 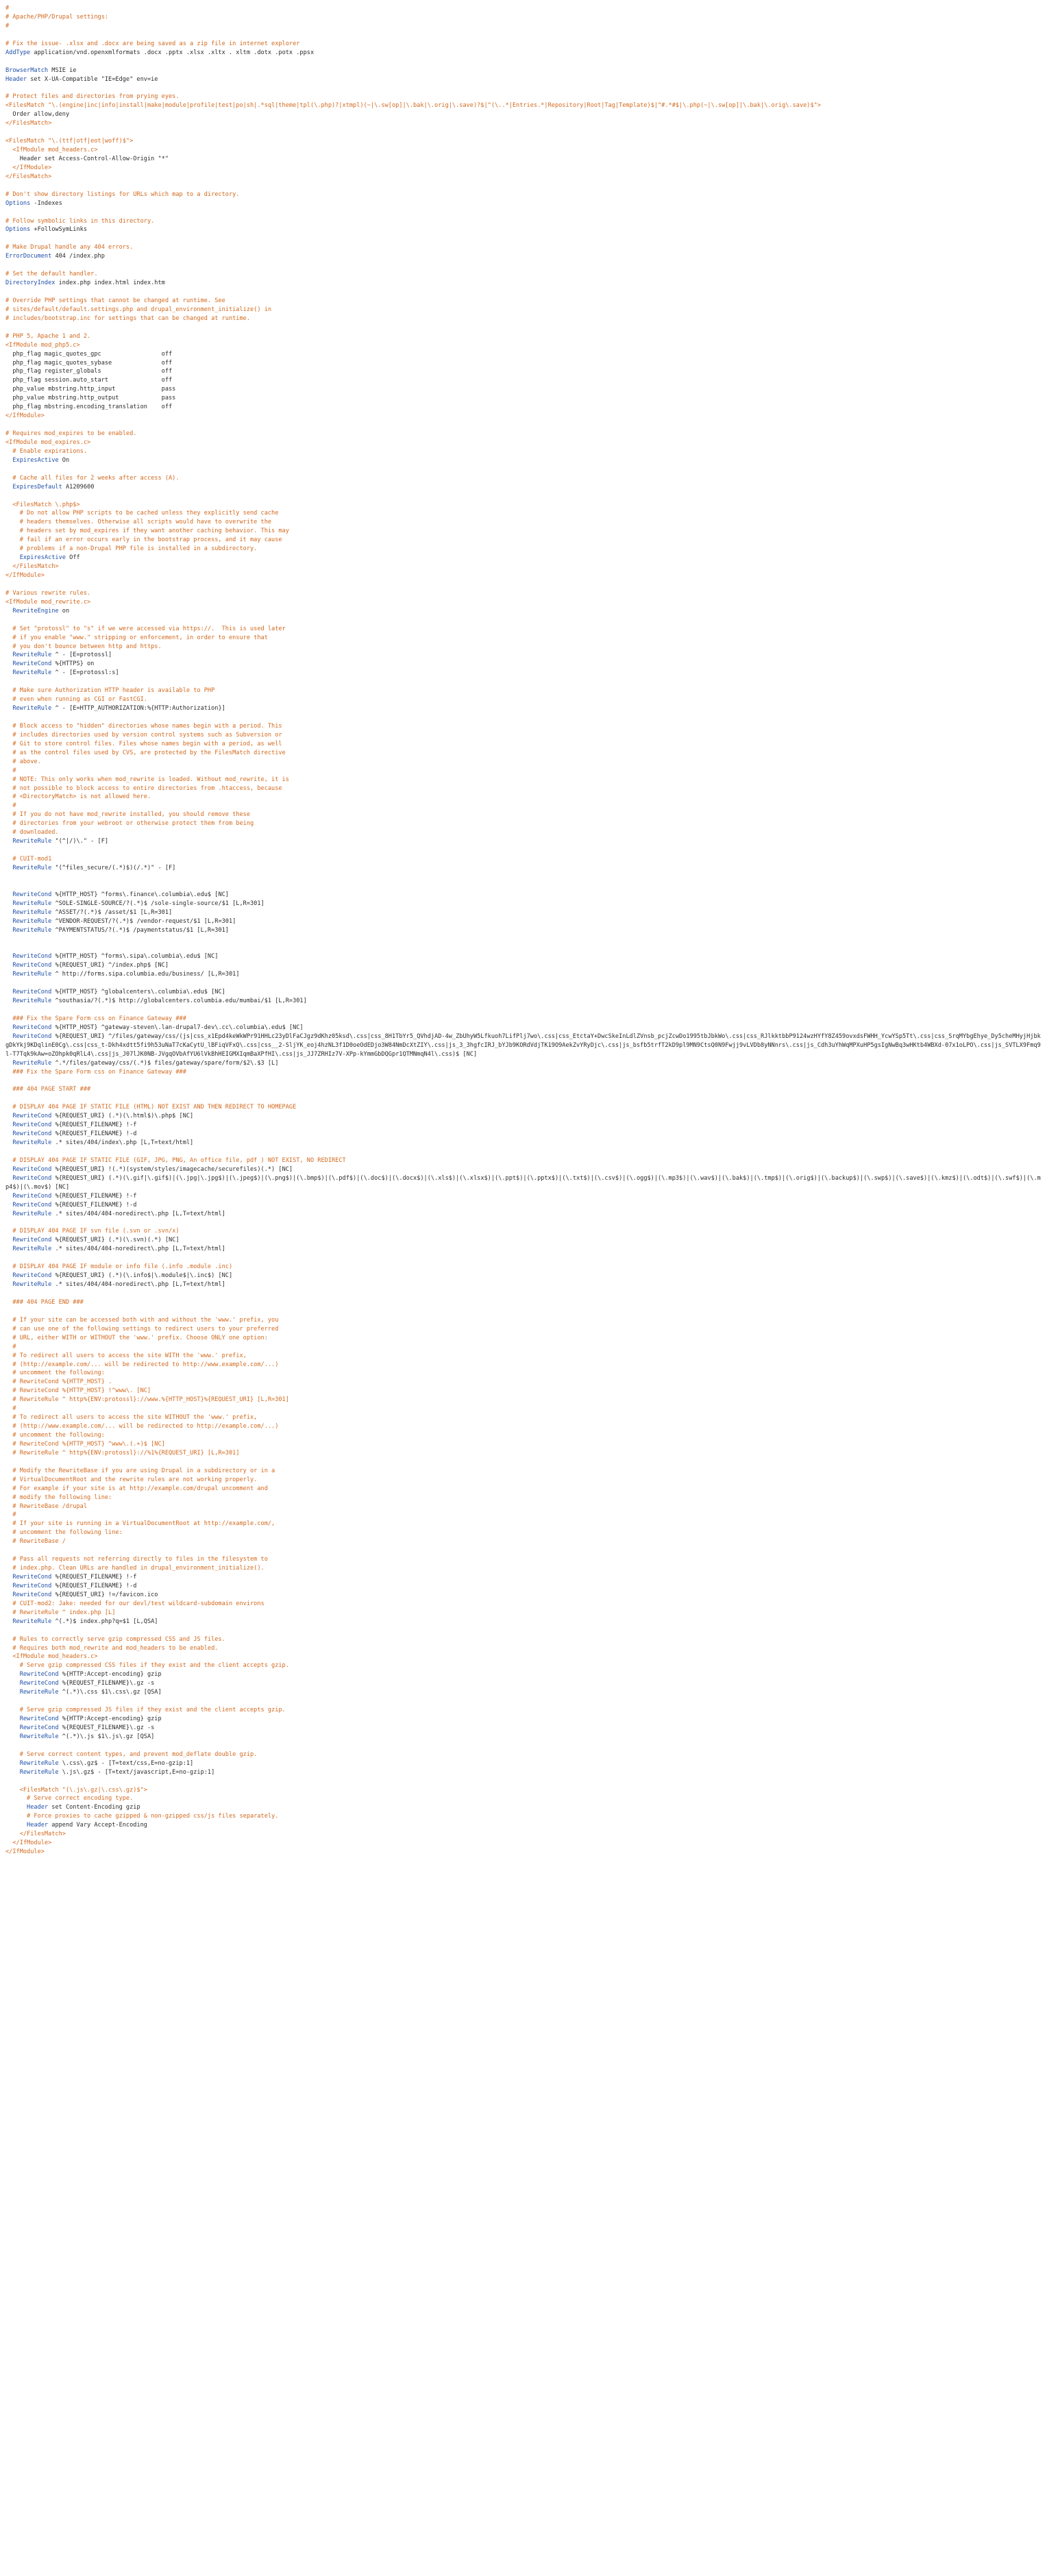 I want to click on directive-keyword: Options, so click(x=18, y=203).